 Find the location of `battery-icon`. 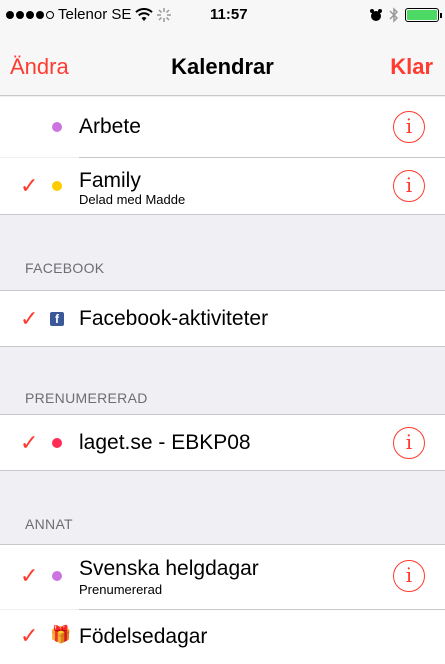

battery-icon is located at coordinates (423, 15).